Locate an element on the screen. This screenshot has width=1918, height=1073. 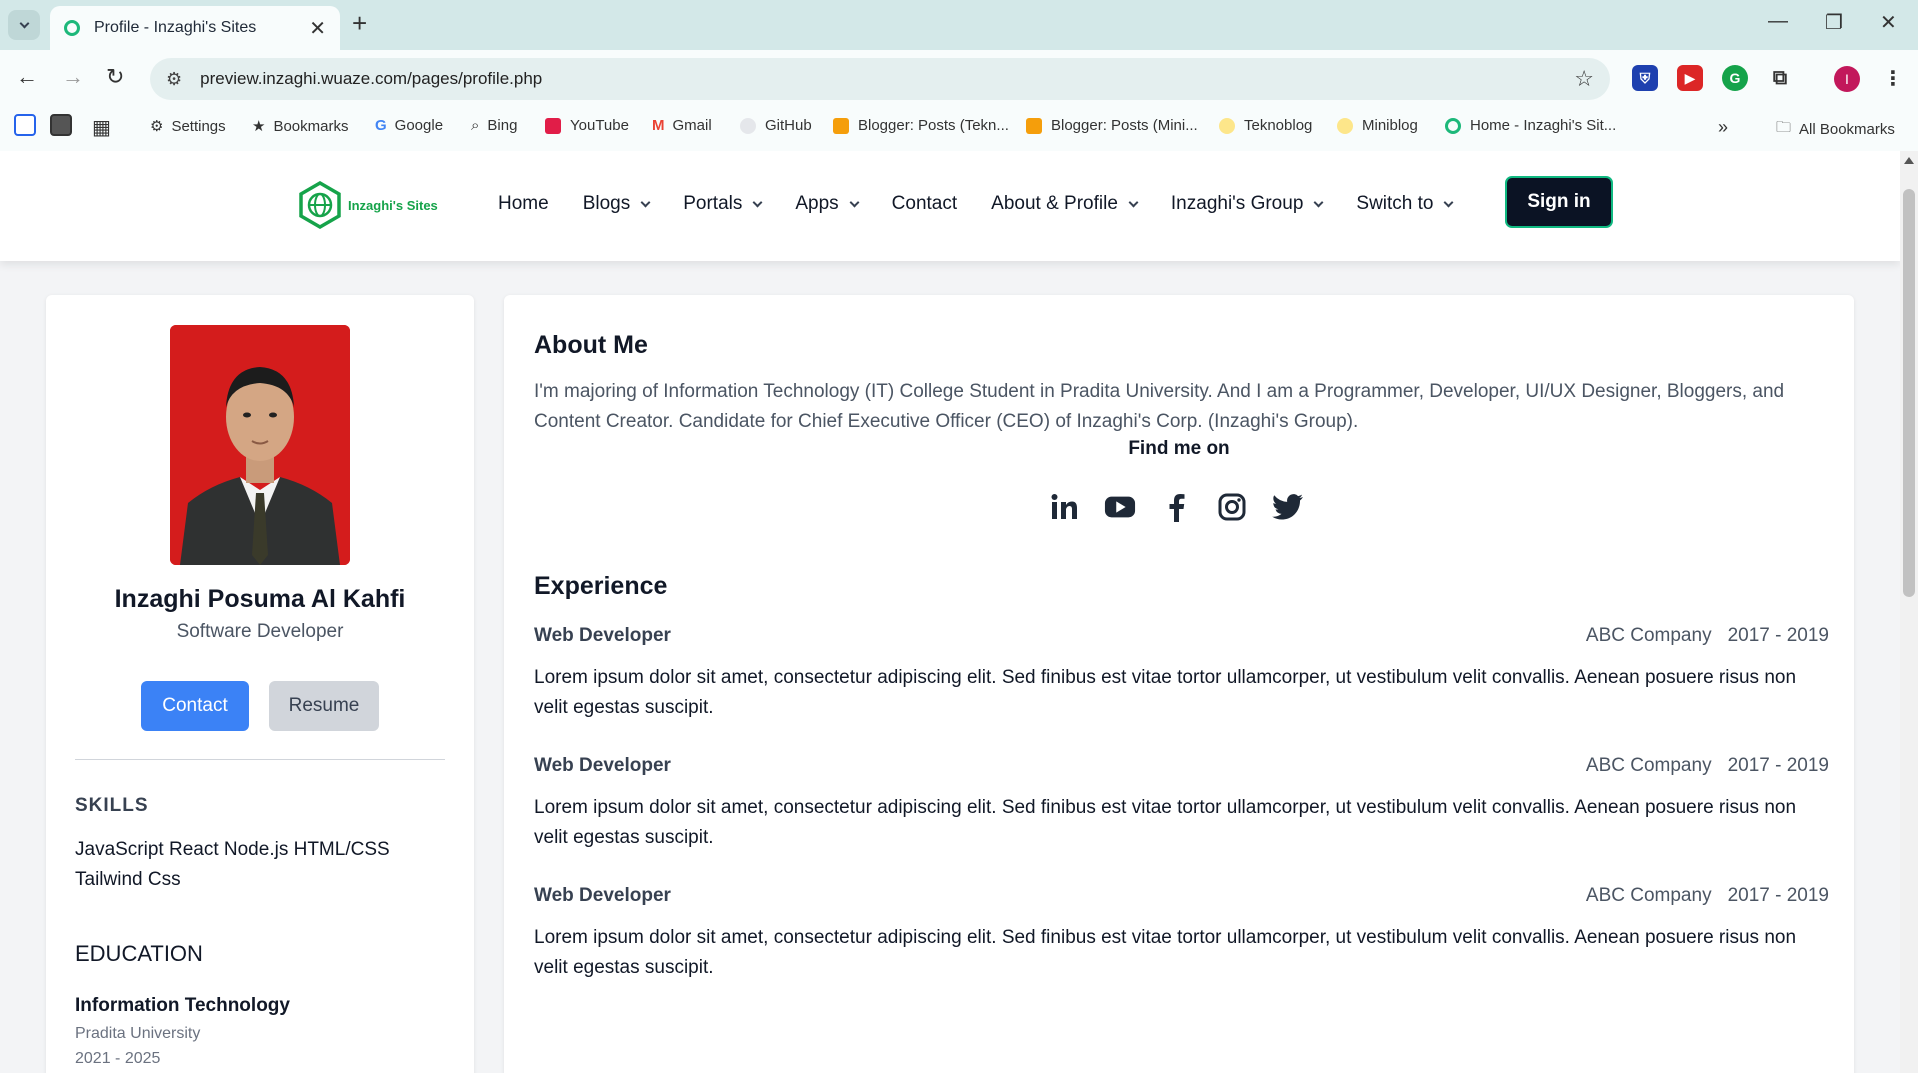
star-icon: ★ is located at coordinates (259, 126).